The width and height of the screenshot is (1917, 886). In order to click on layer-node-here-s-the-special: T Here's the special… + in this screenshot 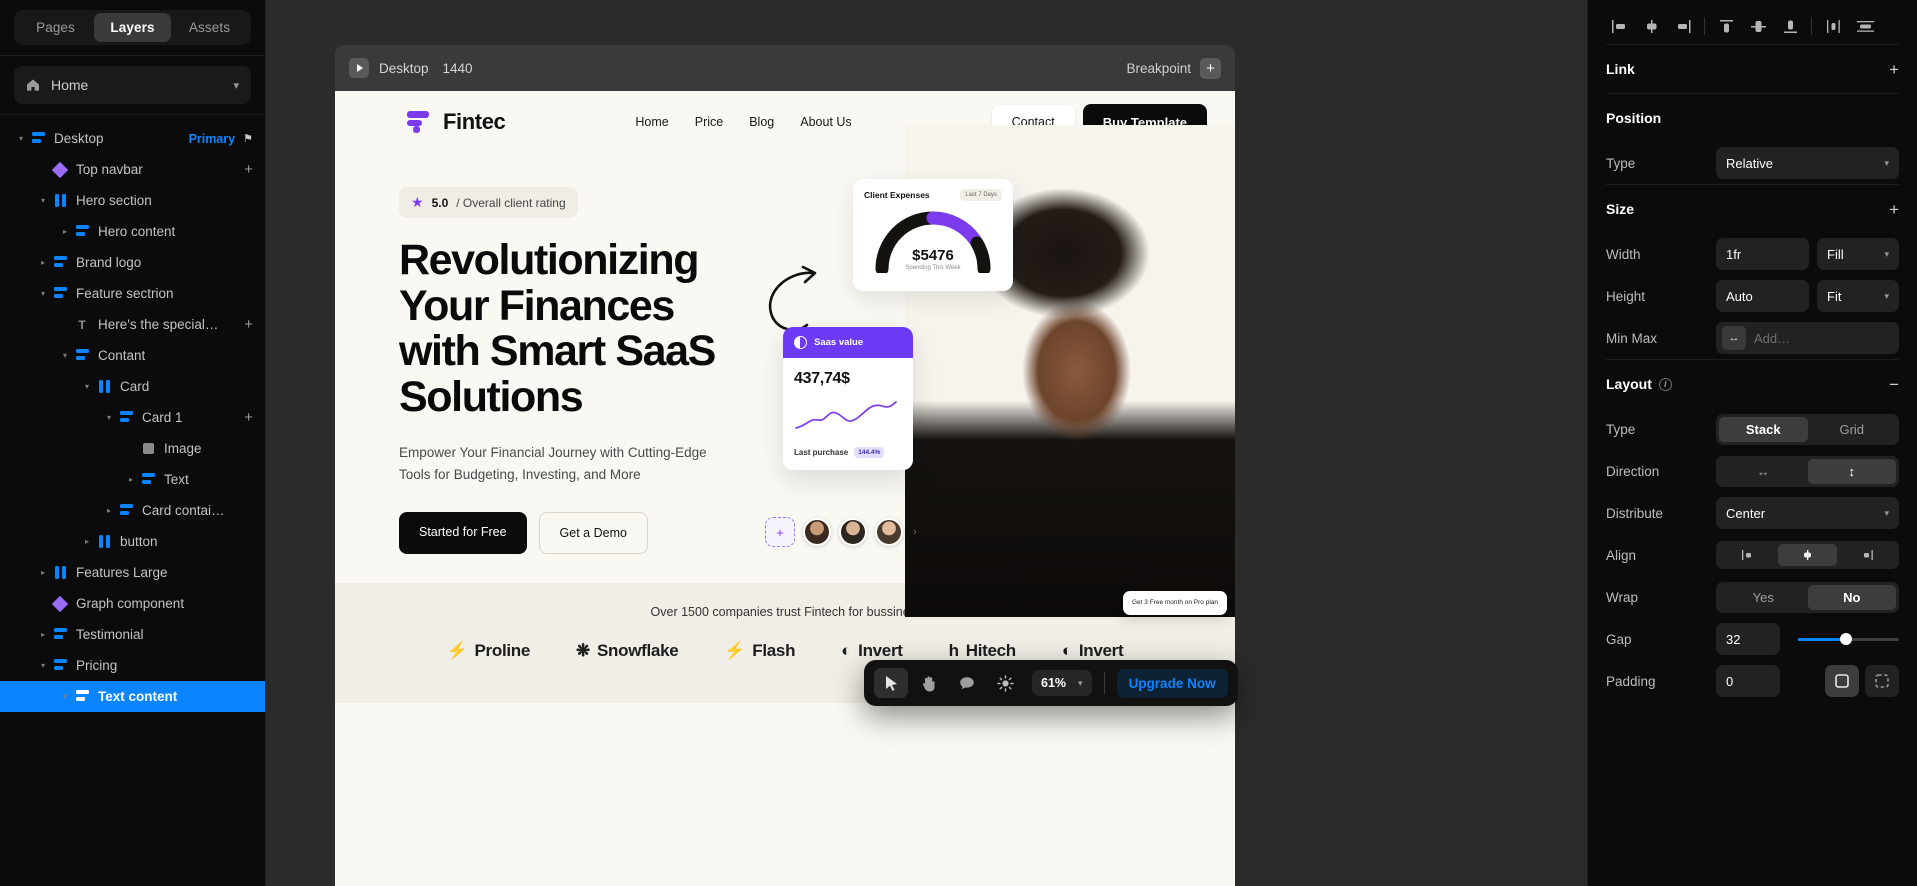, I will do `click(132, 324)`.